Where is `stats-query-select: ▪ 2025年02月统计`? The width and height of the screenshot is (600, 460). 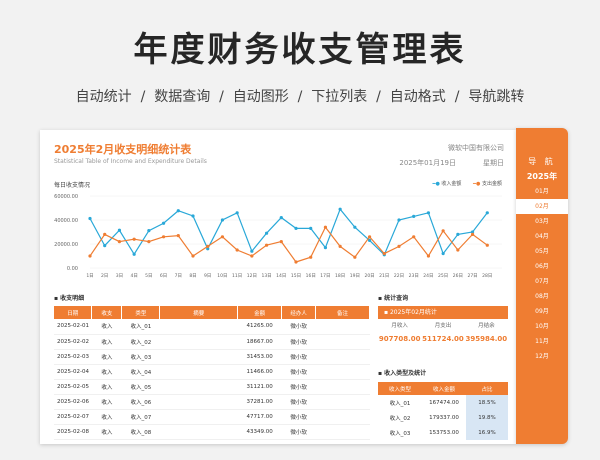
stats-query-select: ▪ 2025年02月统计 is located at coordinates (443, 312).